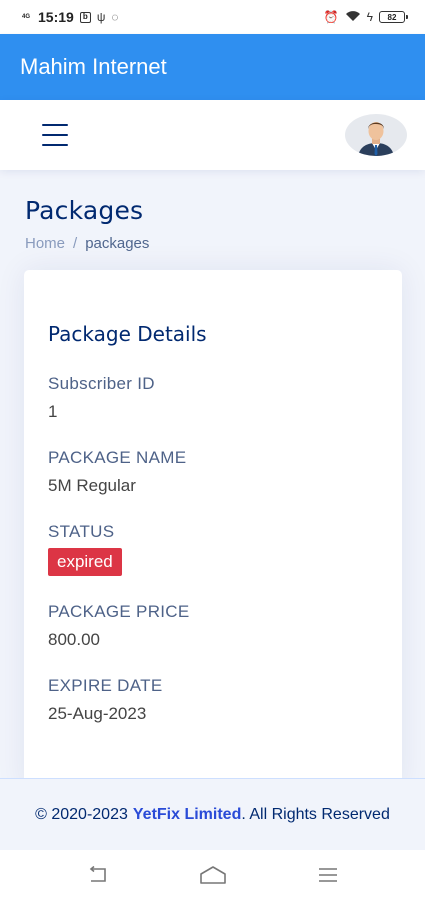 The image size is (425, 900). Describe the element at coordinates (92, 485) in the screenshot. I see `field-value: 5M Regular` at that location.